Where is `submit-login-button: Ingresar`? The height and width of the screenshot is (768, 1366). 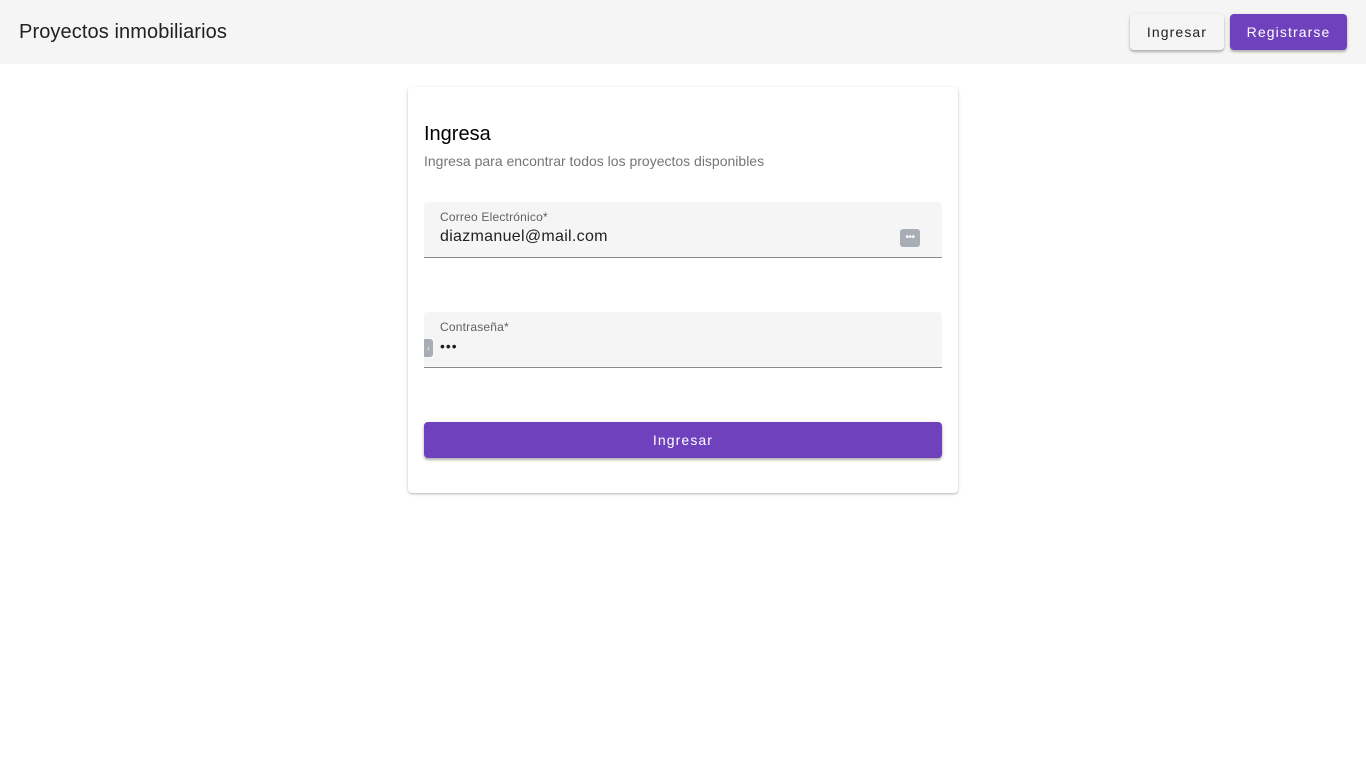 submit-login-button: Ingresar is located at coordinates (683, 440).